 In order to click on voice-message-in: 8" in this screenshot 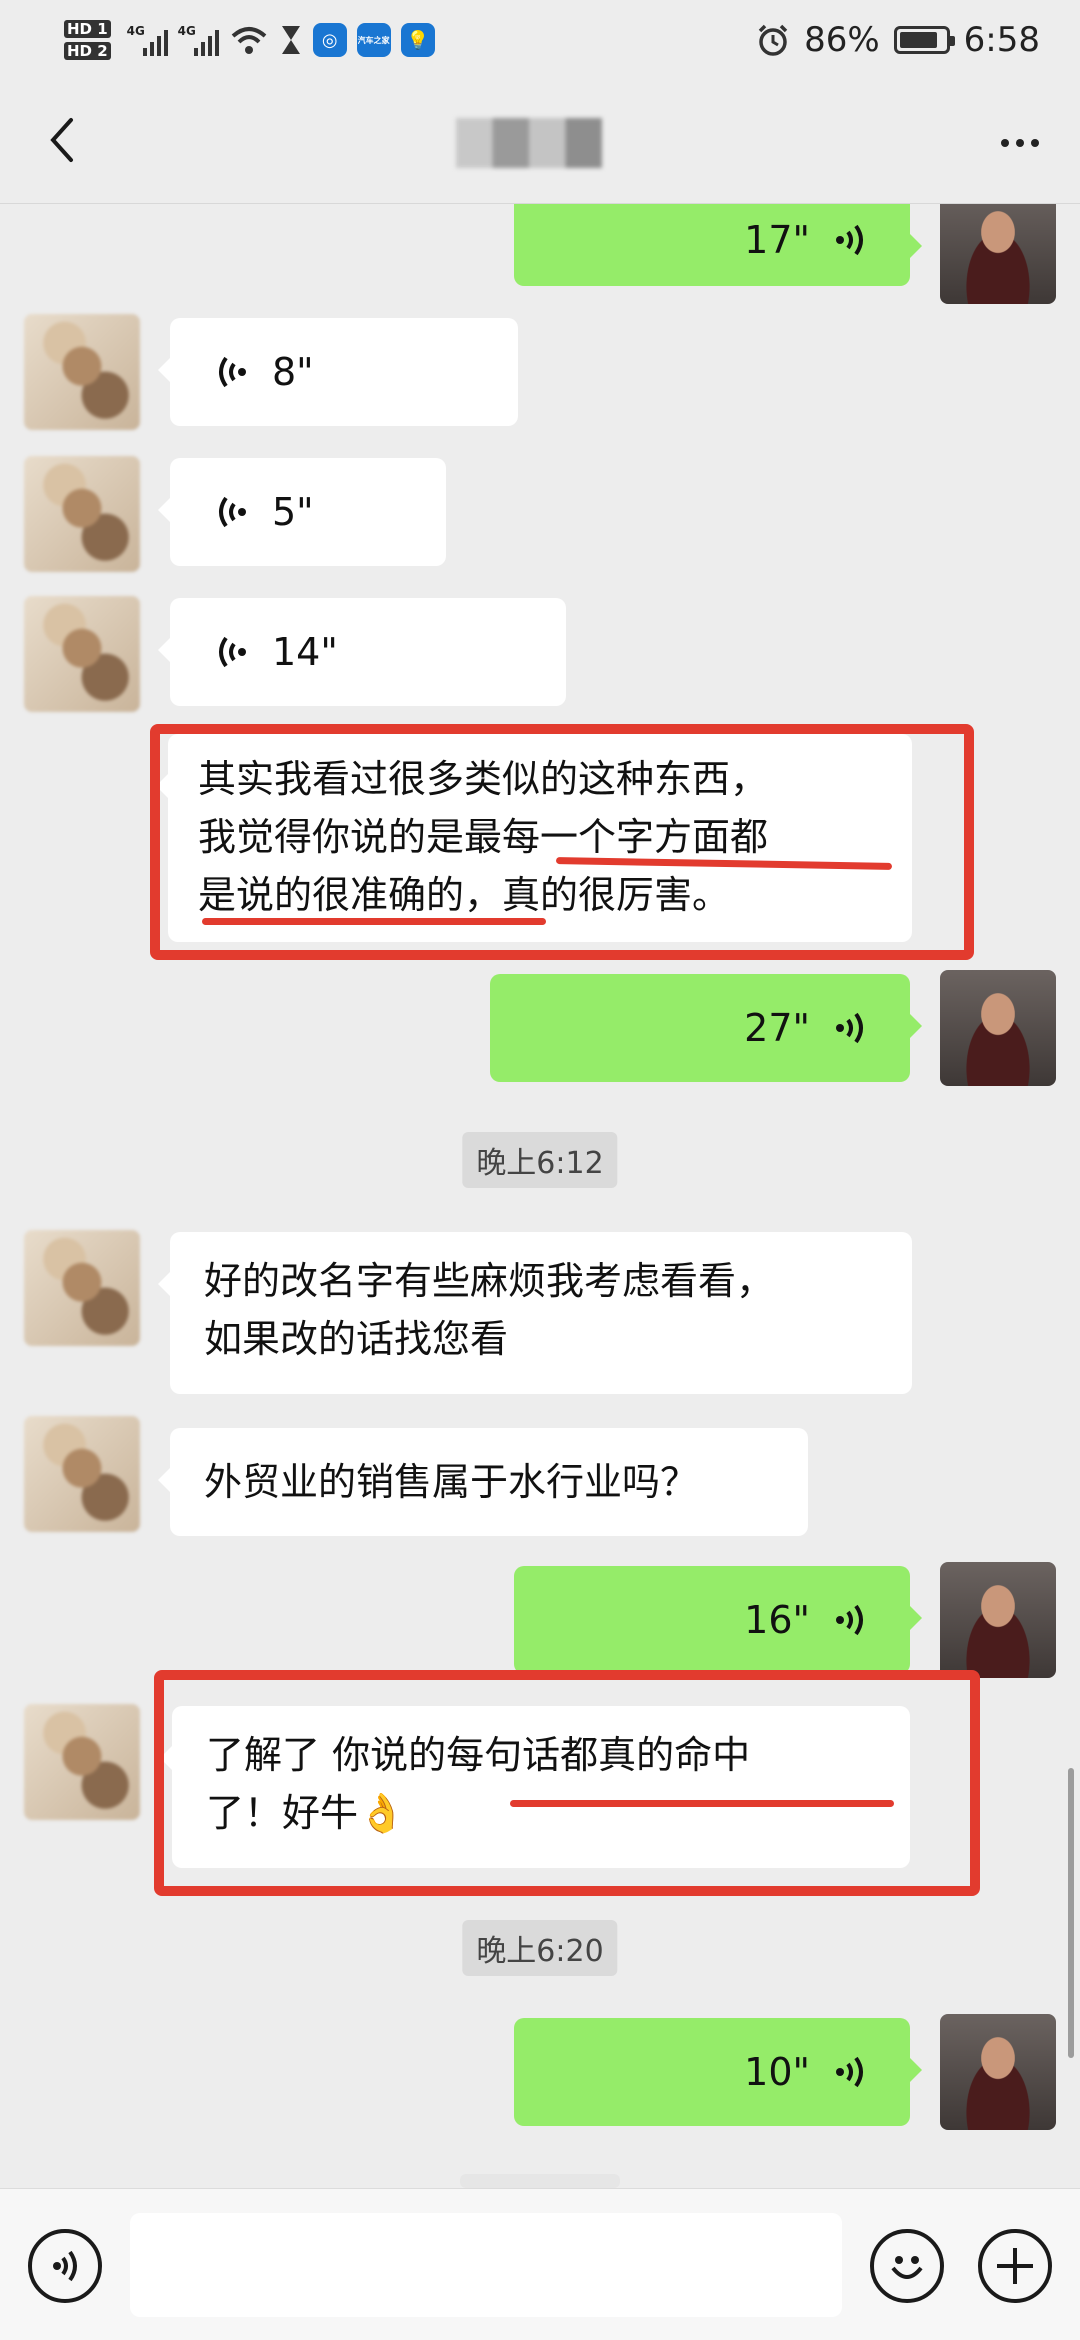, I will do `click(338, 372)`.